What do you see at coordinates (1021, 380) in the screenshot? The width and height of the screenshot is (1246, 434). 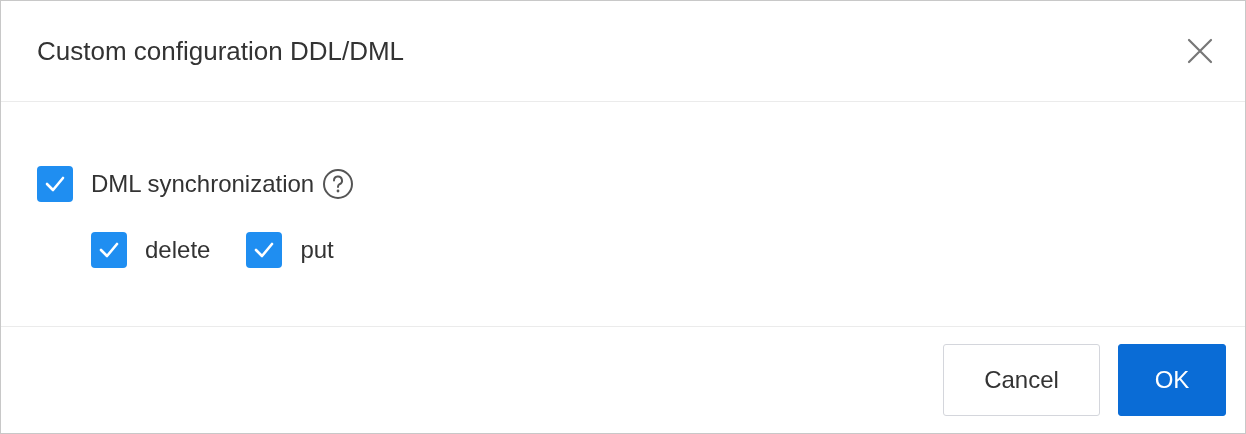 I see `cancel-button: Cancel` at bounding box center [1021, 380].